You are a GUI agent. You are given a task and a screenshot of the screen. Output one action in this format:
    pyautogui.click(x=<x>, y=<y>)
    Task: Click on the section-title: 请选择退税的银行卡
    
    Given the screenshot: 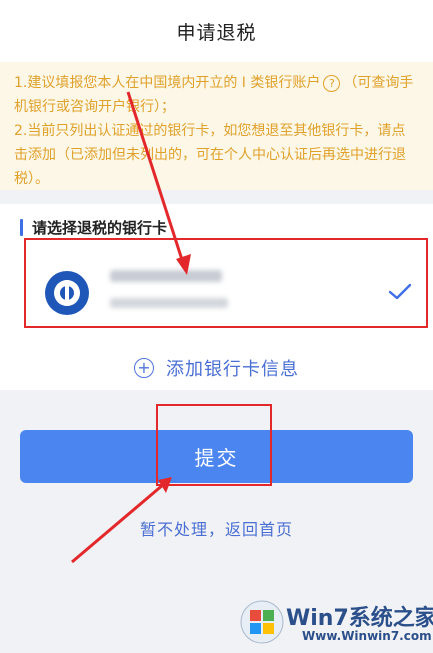 What is the action you would take?
    pyautogui.click(x=93, y=227)
    